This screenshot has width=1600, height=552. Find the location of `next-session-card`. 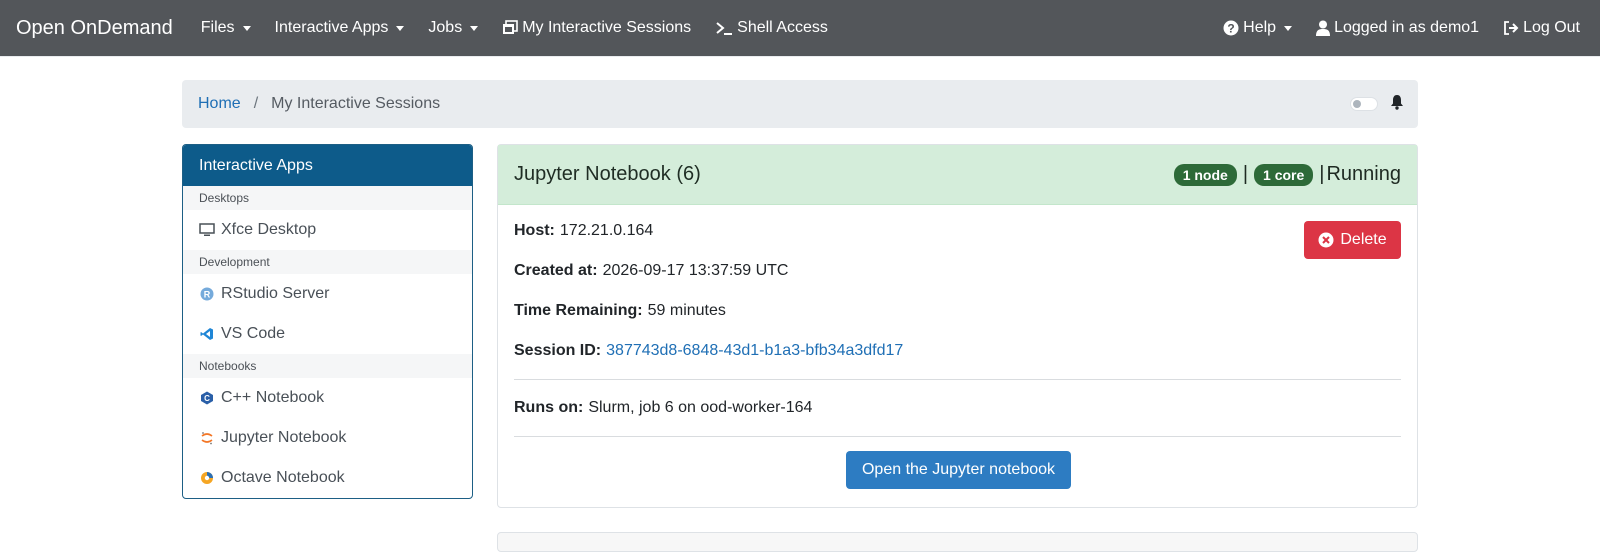

next-session-card is located at coordinates (957, 542).